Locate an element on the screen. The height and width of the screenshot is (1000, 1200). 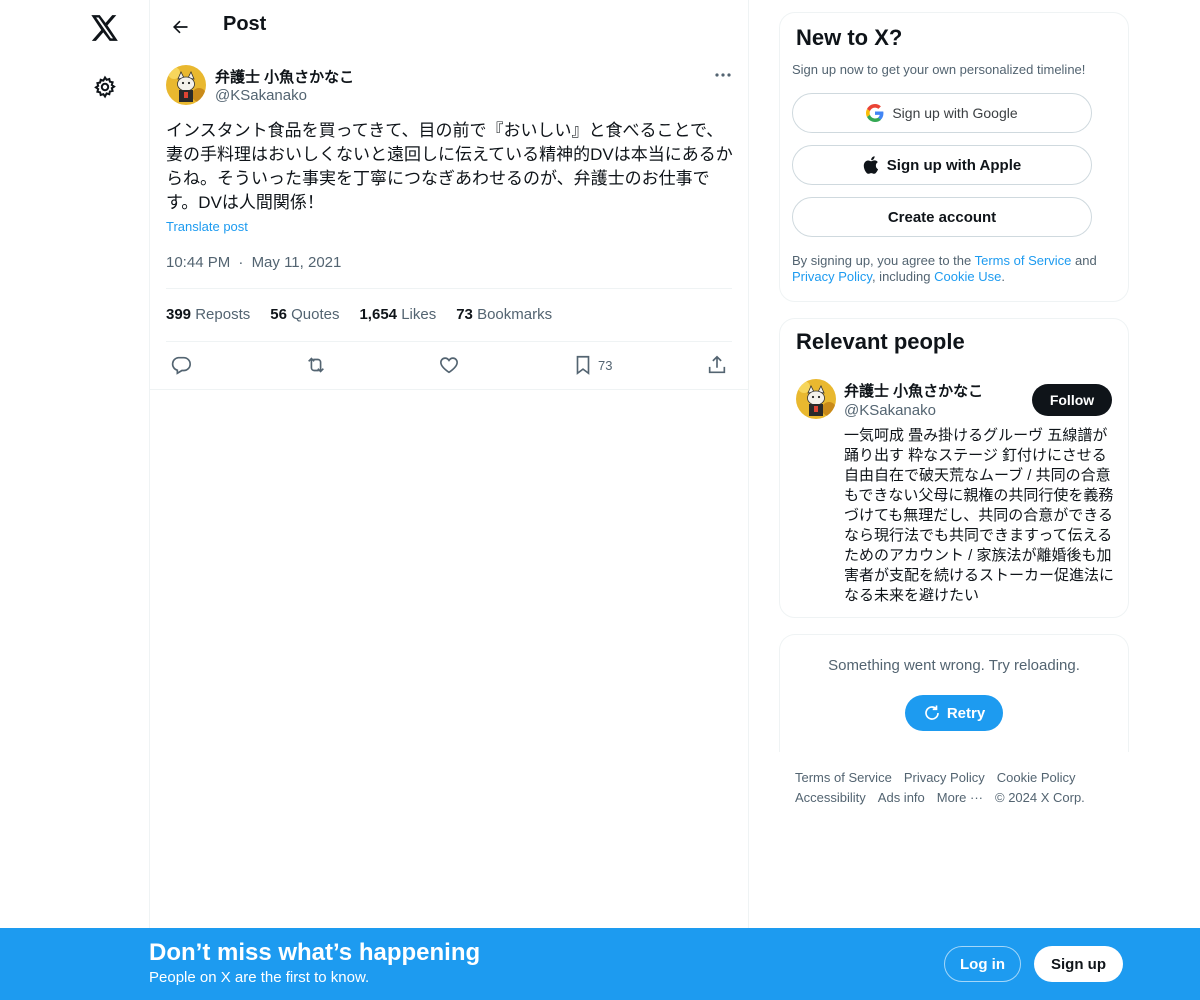
reposts-label: Reposts is located at coordinates (223, 314).